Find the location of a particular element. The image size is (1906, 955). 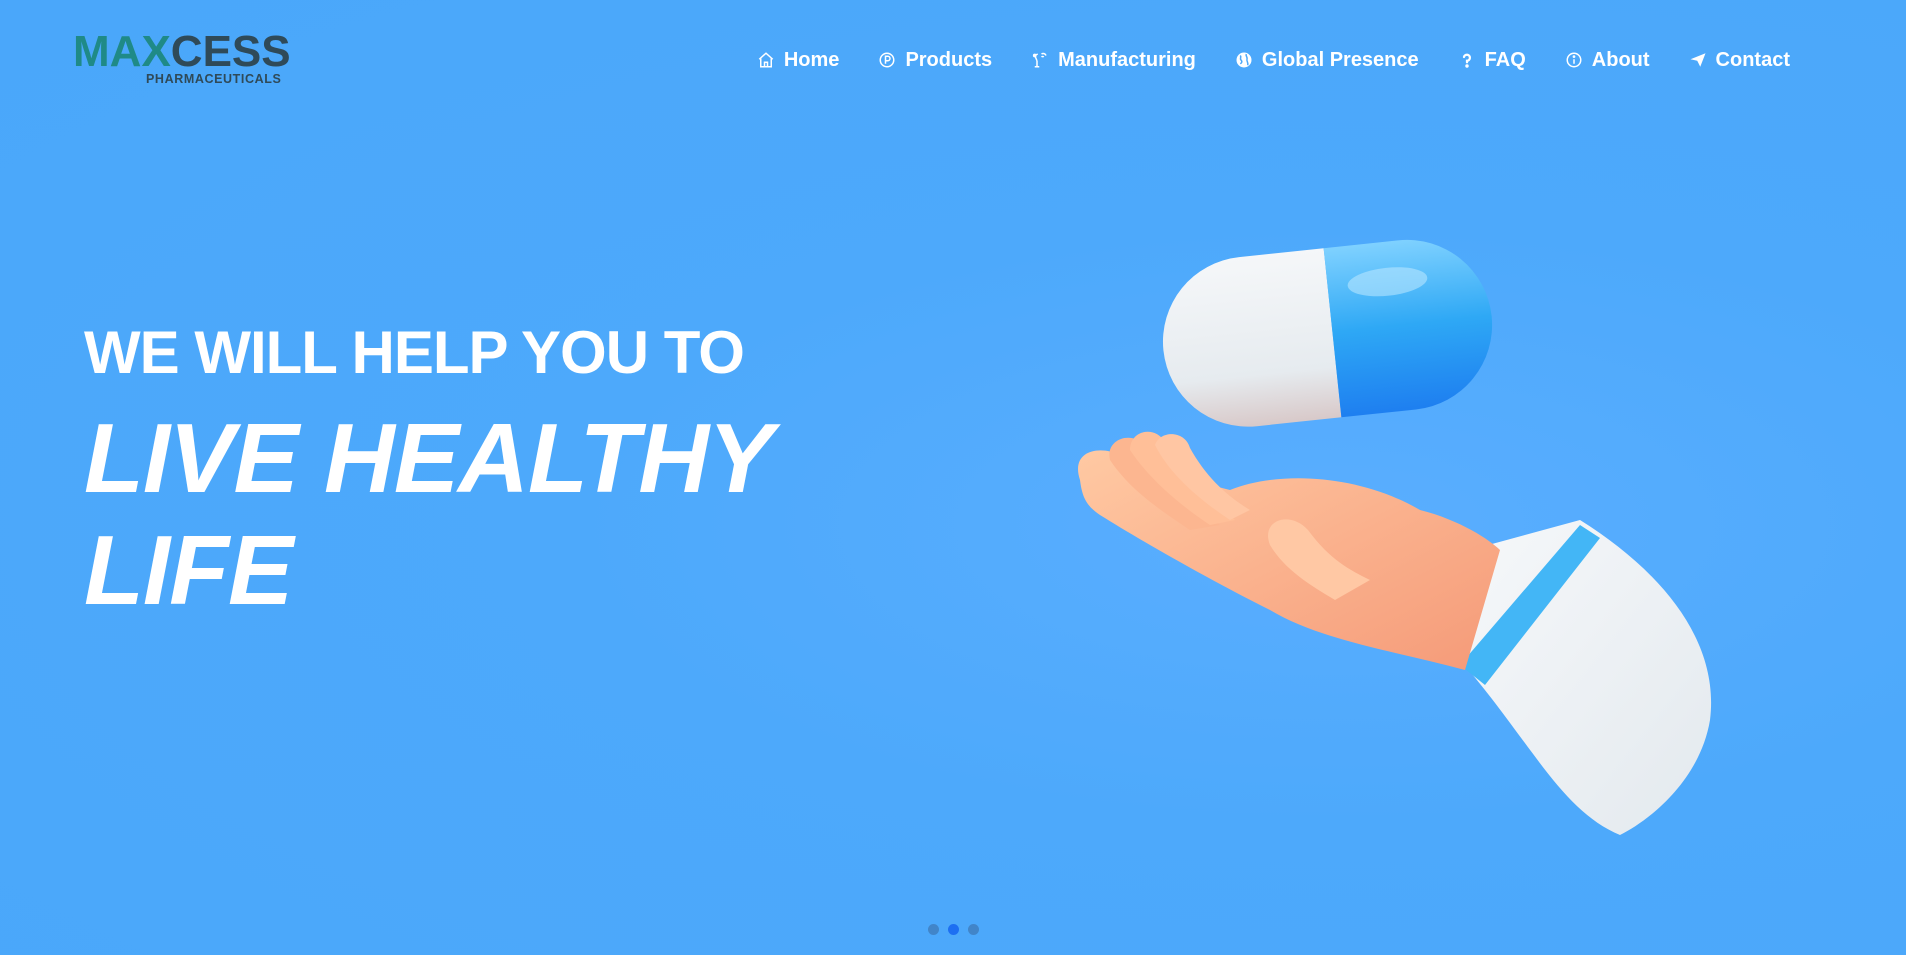

nav-item-label: FAQ is located at coordinates (1505, 59).